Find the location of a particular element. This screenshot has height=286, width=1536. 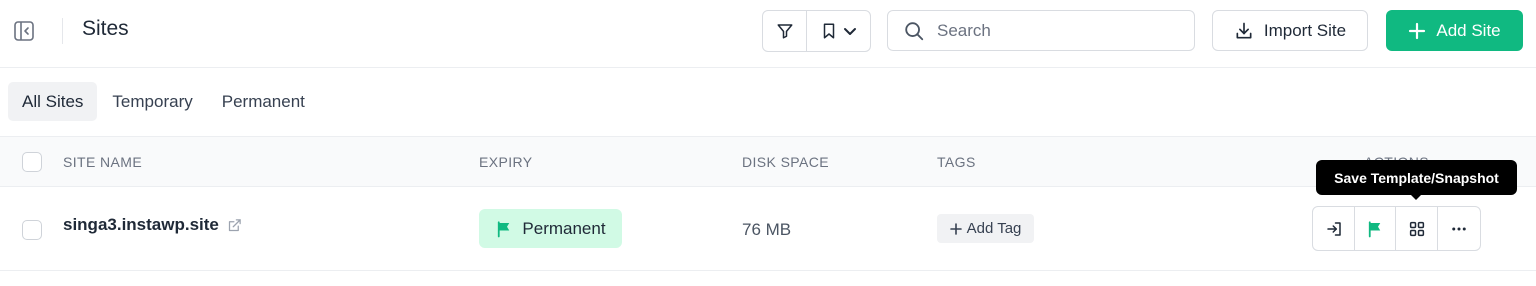

row-actions is located at coordinates (1396, 228).